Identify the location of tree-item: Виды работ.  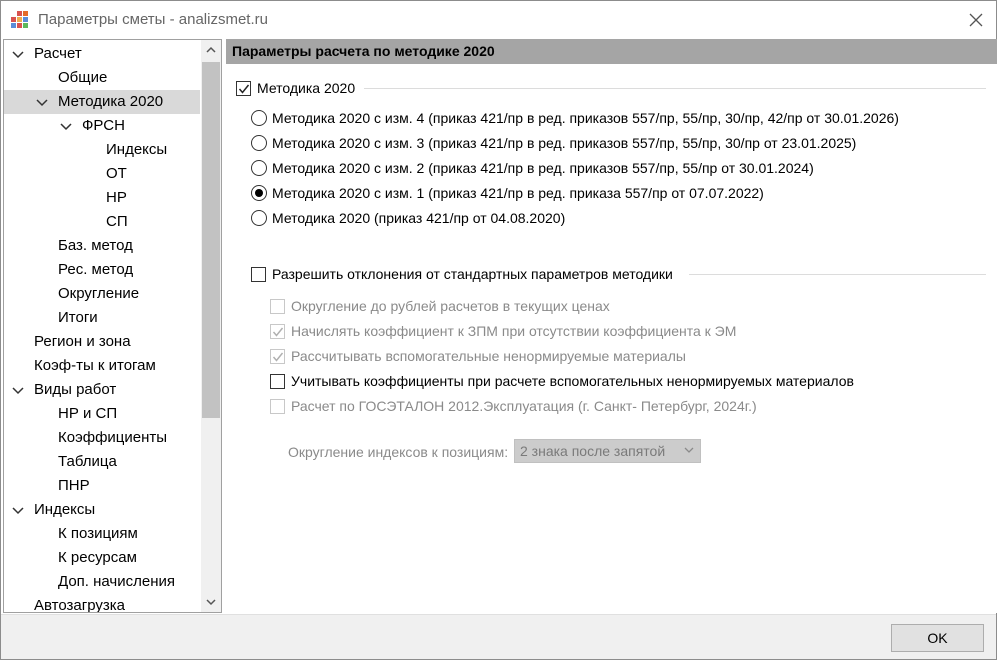
(102, 390).